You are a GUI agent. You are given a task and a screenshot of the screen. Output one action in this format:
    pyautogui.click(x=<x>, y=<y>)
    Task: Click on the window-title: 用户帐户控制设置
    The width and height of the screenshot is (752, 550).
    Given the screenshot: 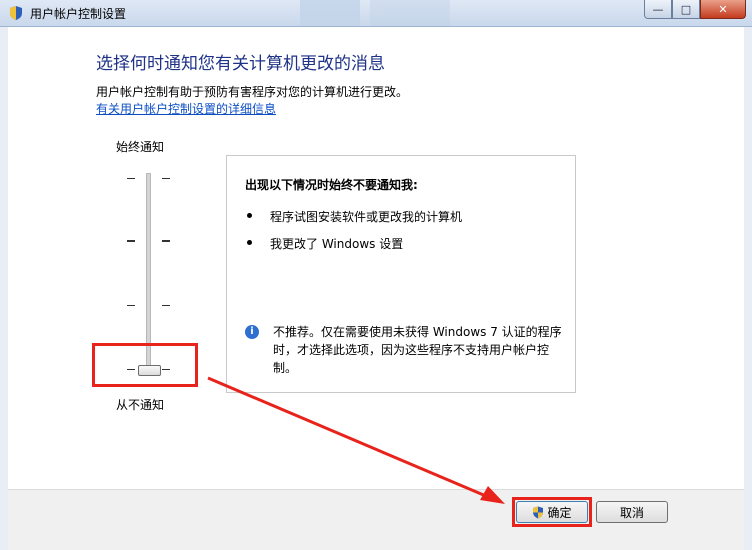 What is the action you would take?
    pyautogui.click(x=78, y=14)
    